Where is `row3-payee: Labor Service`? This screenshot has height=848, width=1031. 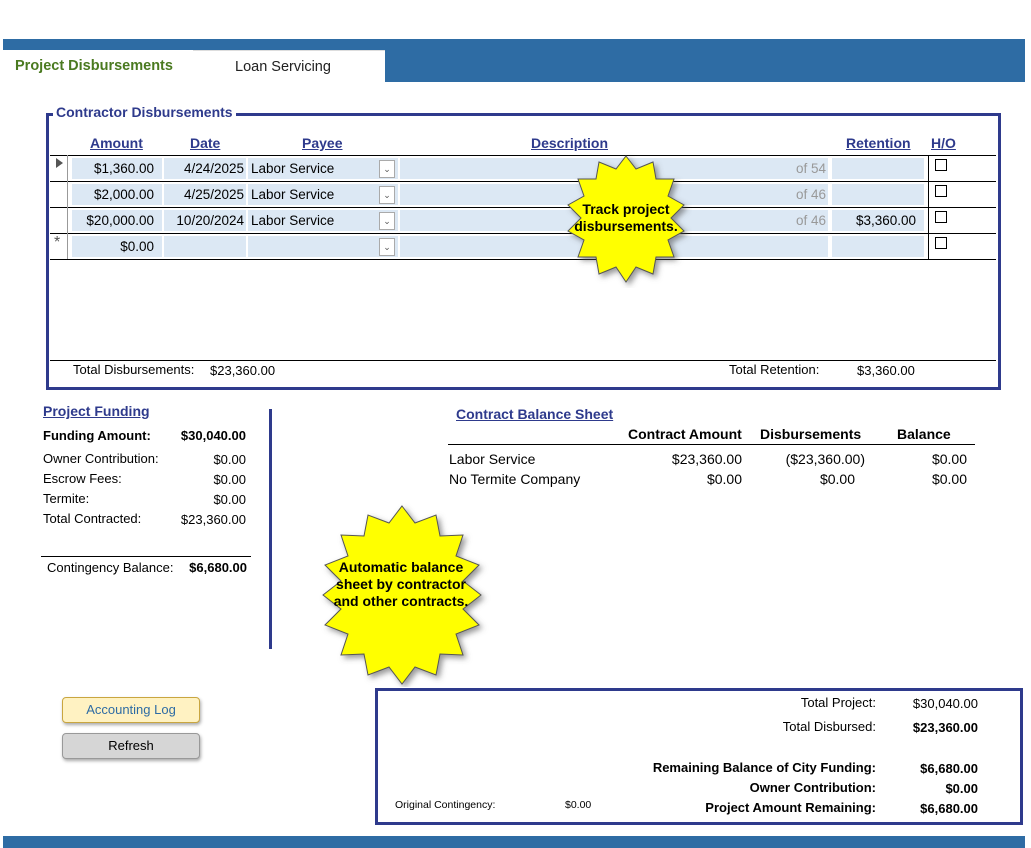 row3-payee: Labor Service is located at coordinates (323, 220).